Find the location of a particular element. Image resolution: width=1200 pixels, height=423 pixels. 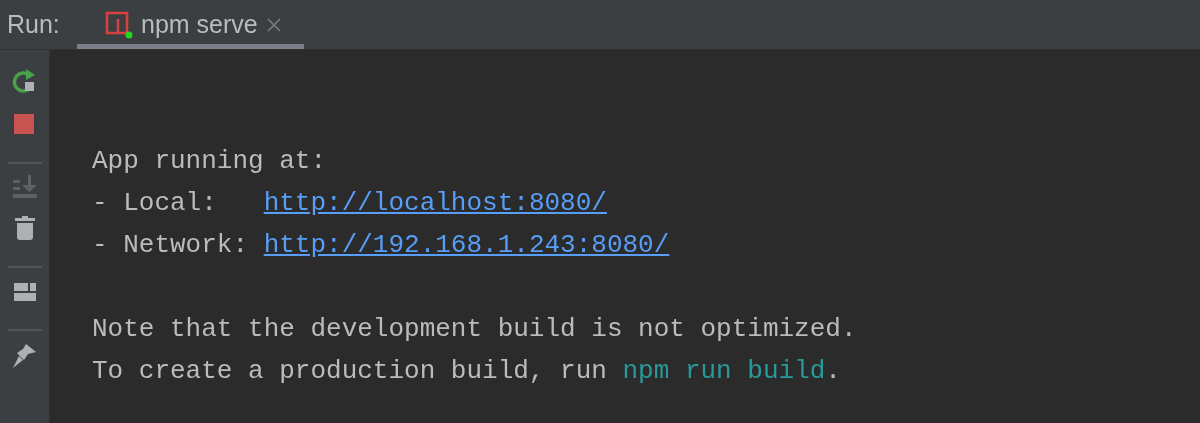

console-text: - Local: is located at coordinates (155, 203).